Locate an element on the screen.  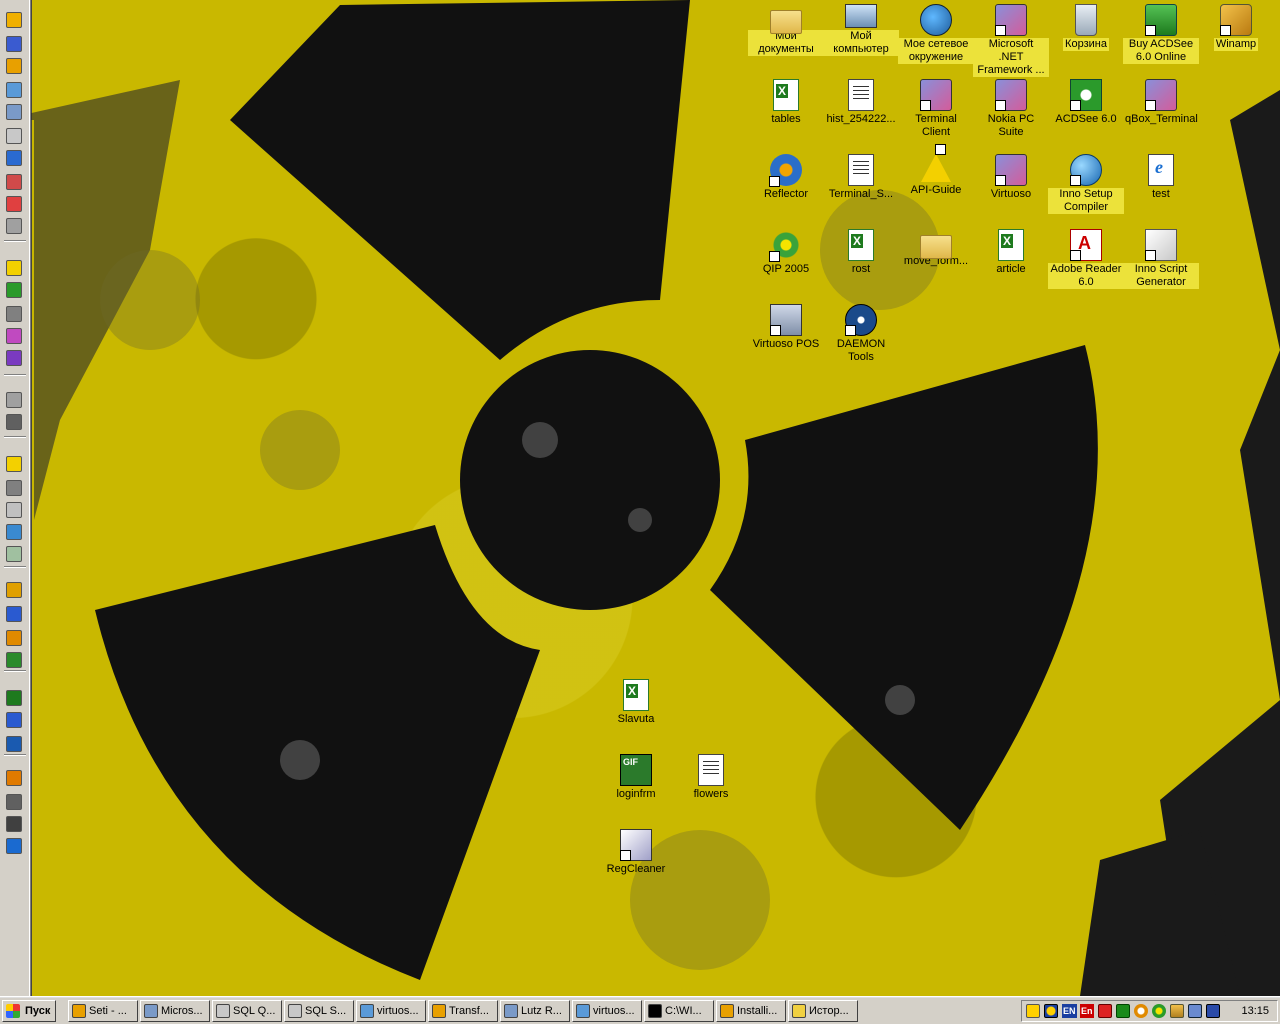
desktop-icon: qBox_Terminal is located at coordinates (1161, 114).